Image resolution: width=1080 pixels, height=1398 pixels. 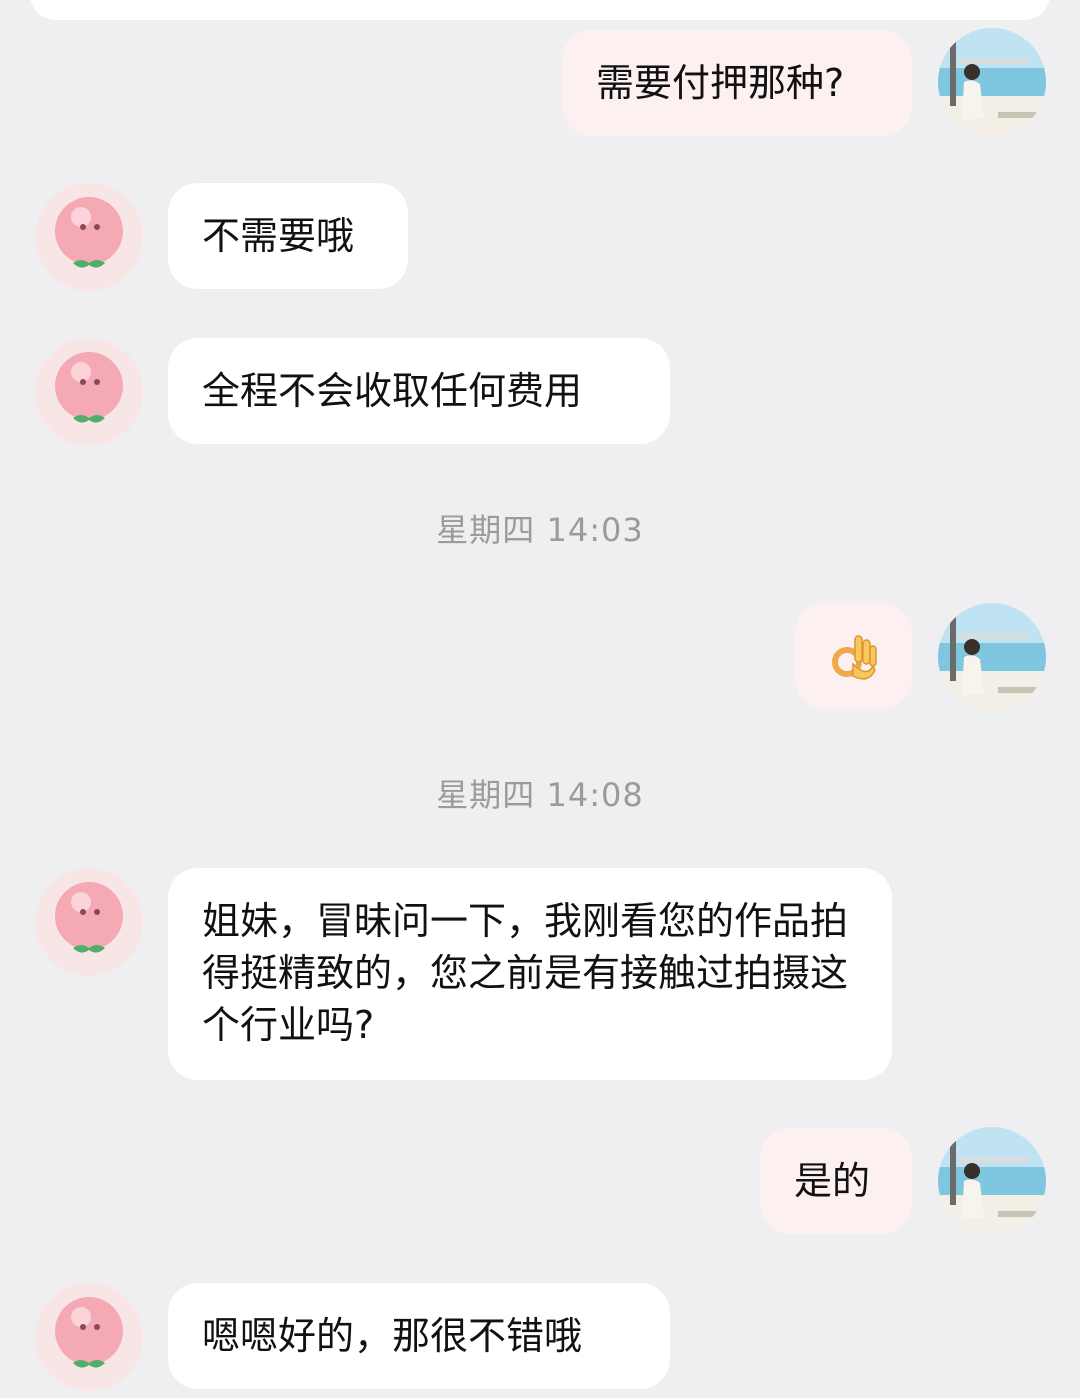 What do you see at coordinates (540, 530) in the screenshot?
I see `timestamp: 星期四 14:03` at bounding box center [540, 530].